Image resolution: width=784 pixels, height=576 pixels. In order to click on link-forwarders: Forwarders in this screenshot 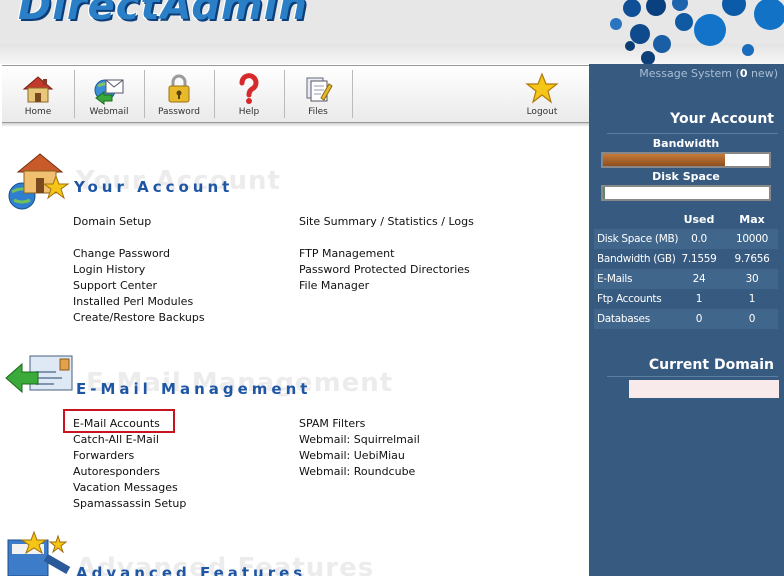, I will do `click(103, 455)`.